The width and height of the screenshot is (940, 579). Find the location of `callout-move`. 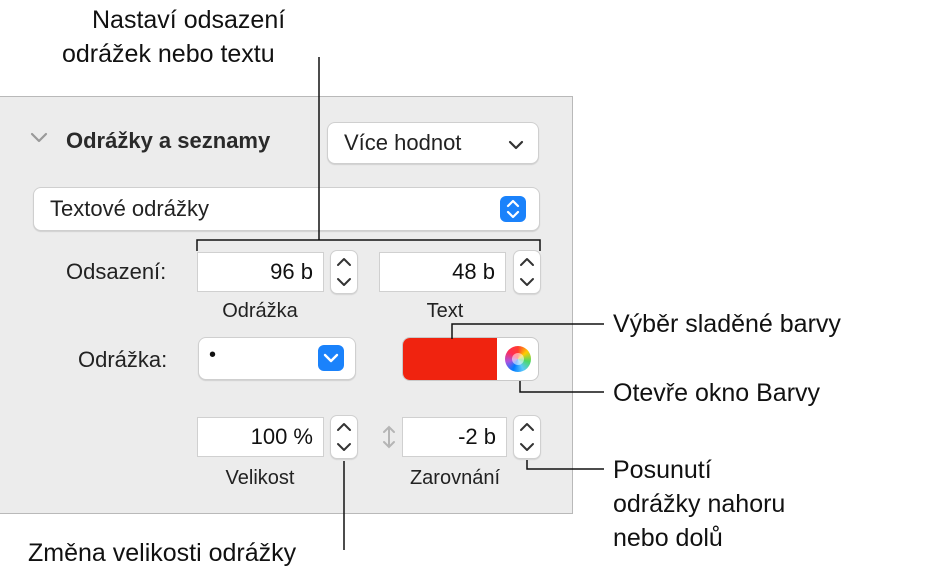

callout-move is located at coordinates (565, 465).